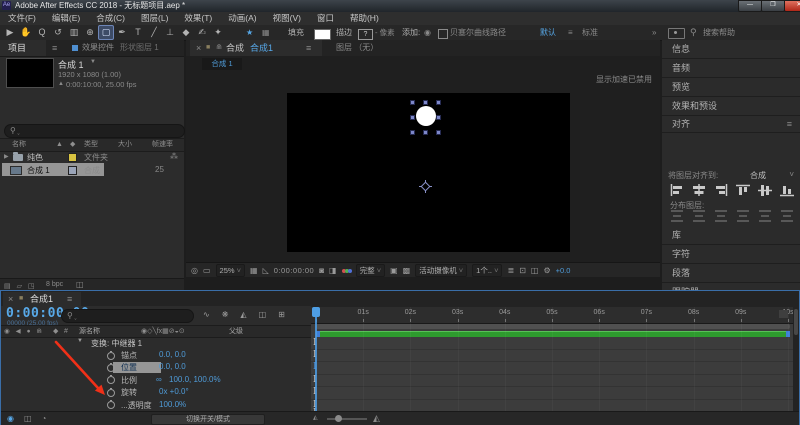  Describe the element at coordinates (721, 191) in the screenshot. I see `align-right-icon` at that location.